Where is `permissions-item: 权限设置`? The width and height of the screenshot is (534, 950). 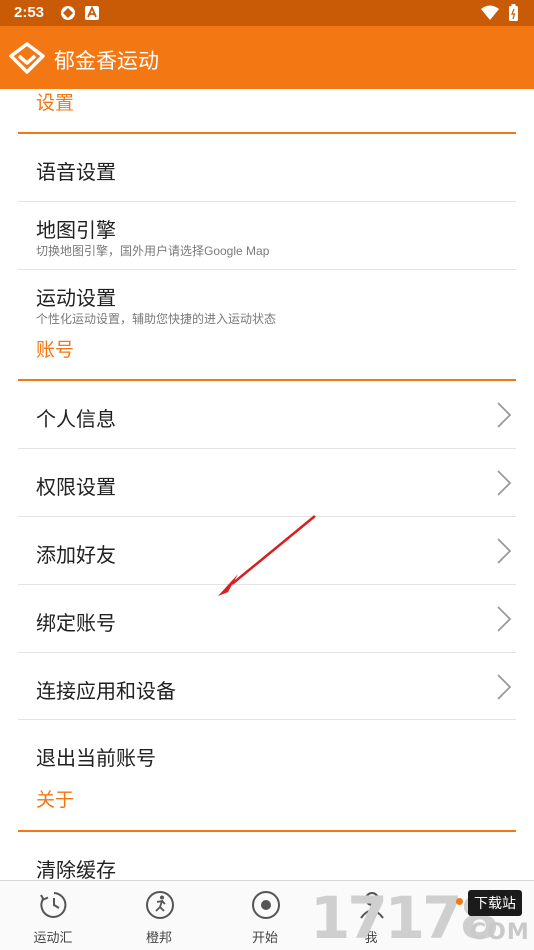 permissions-item: 权限设置 is located at coordinates (267, 482).